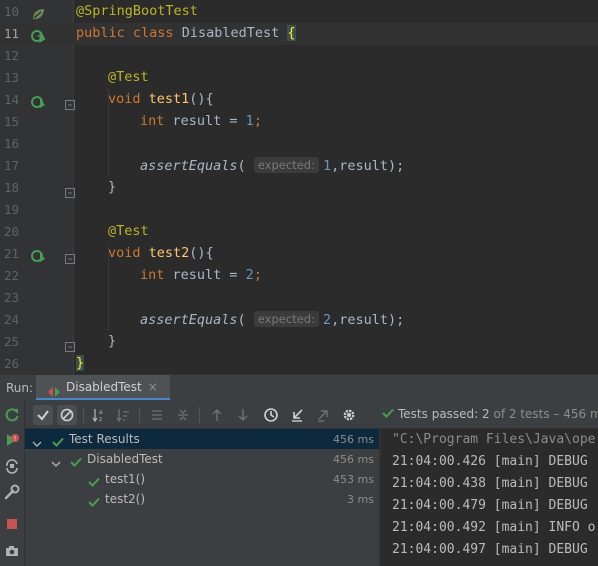 The image size is (598, 566). What do you see at coordinates (299, 363) in the screenshot?
I see `code-line: 26 }` at bounding box center [299, 363].